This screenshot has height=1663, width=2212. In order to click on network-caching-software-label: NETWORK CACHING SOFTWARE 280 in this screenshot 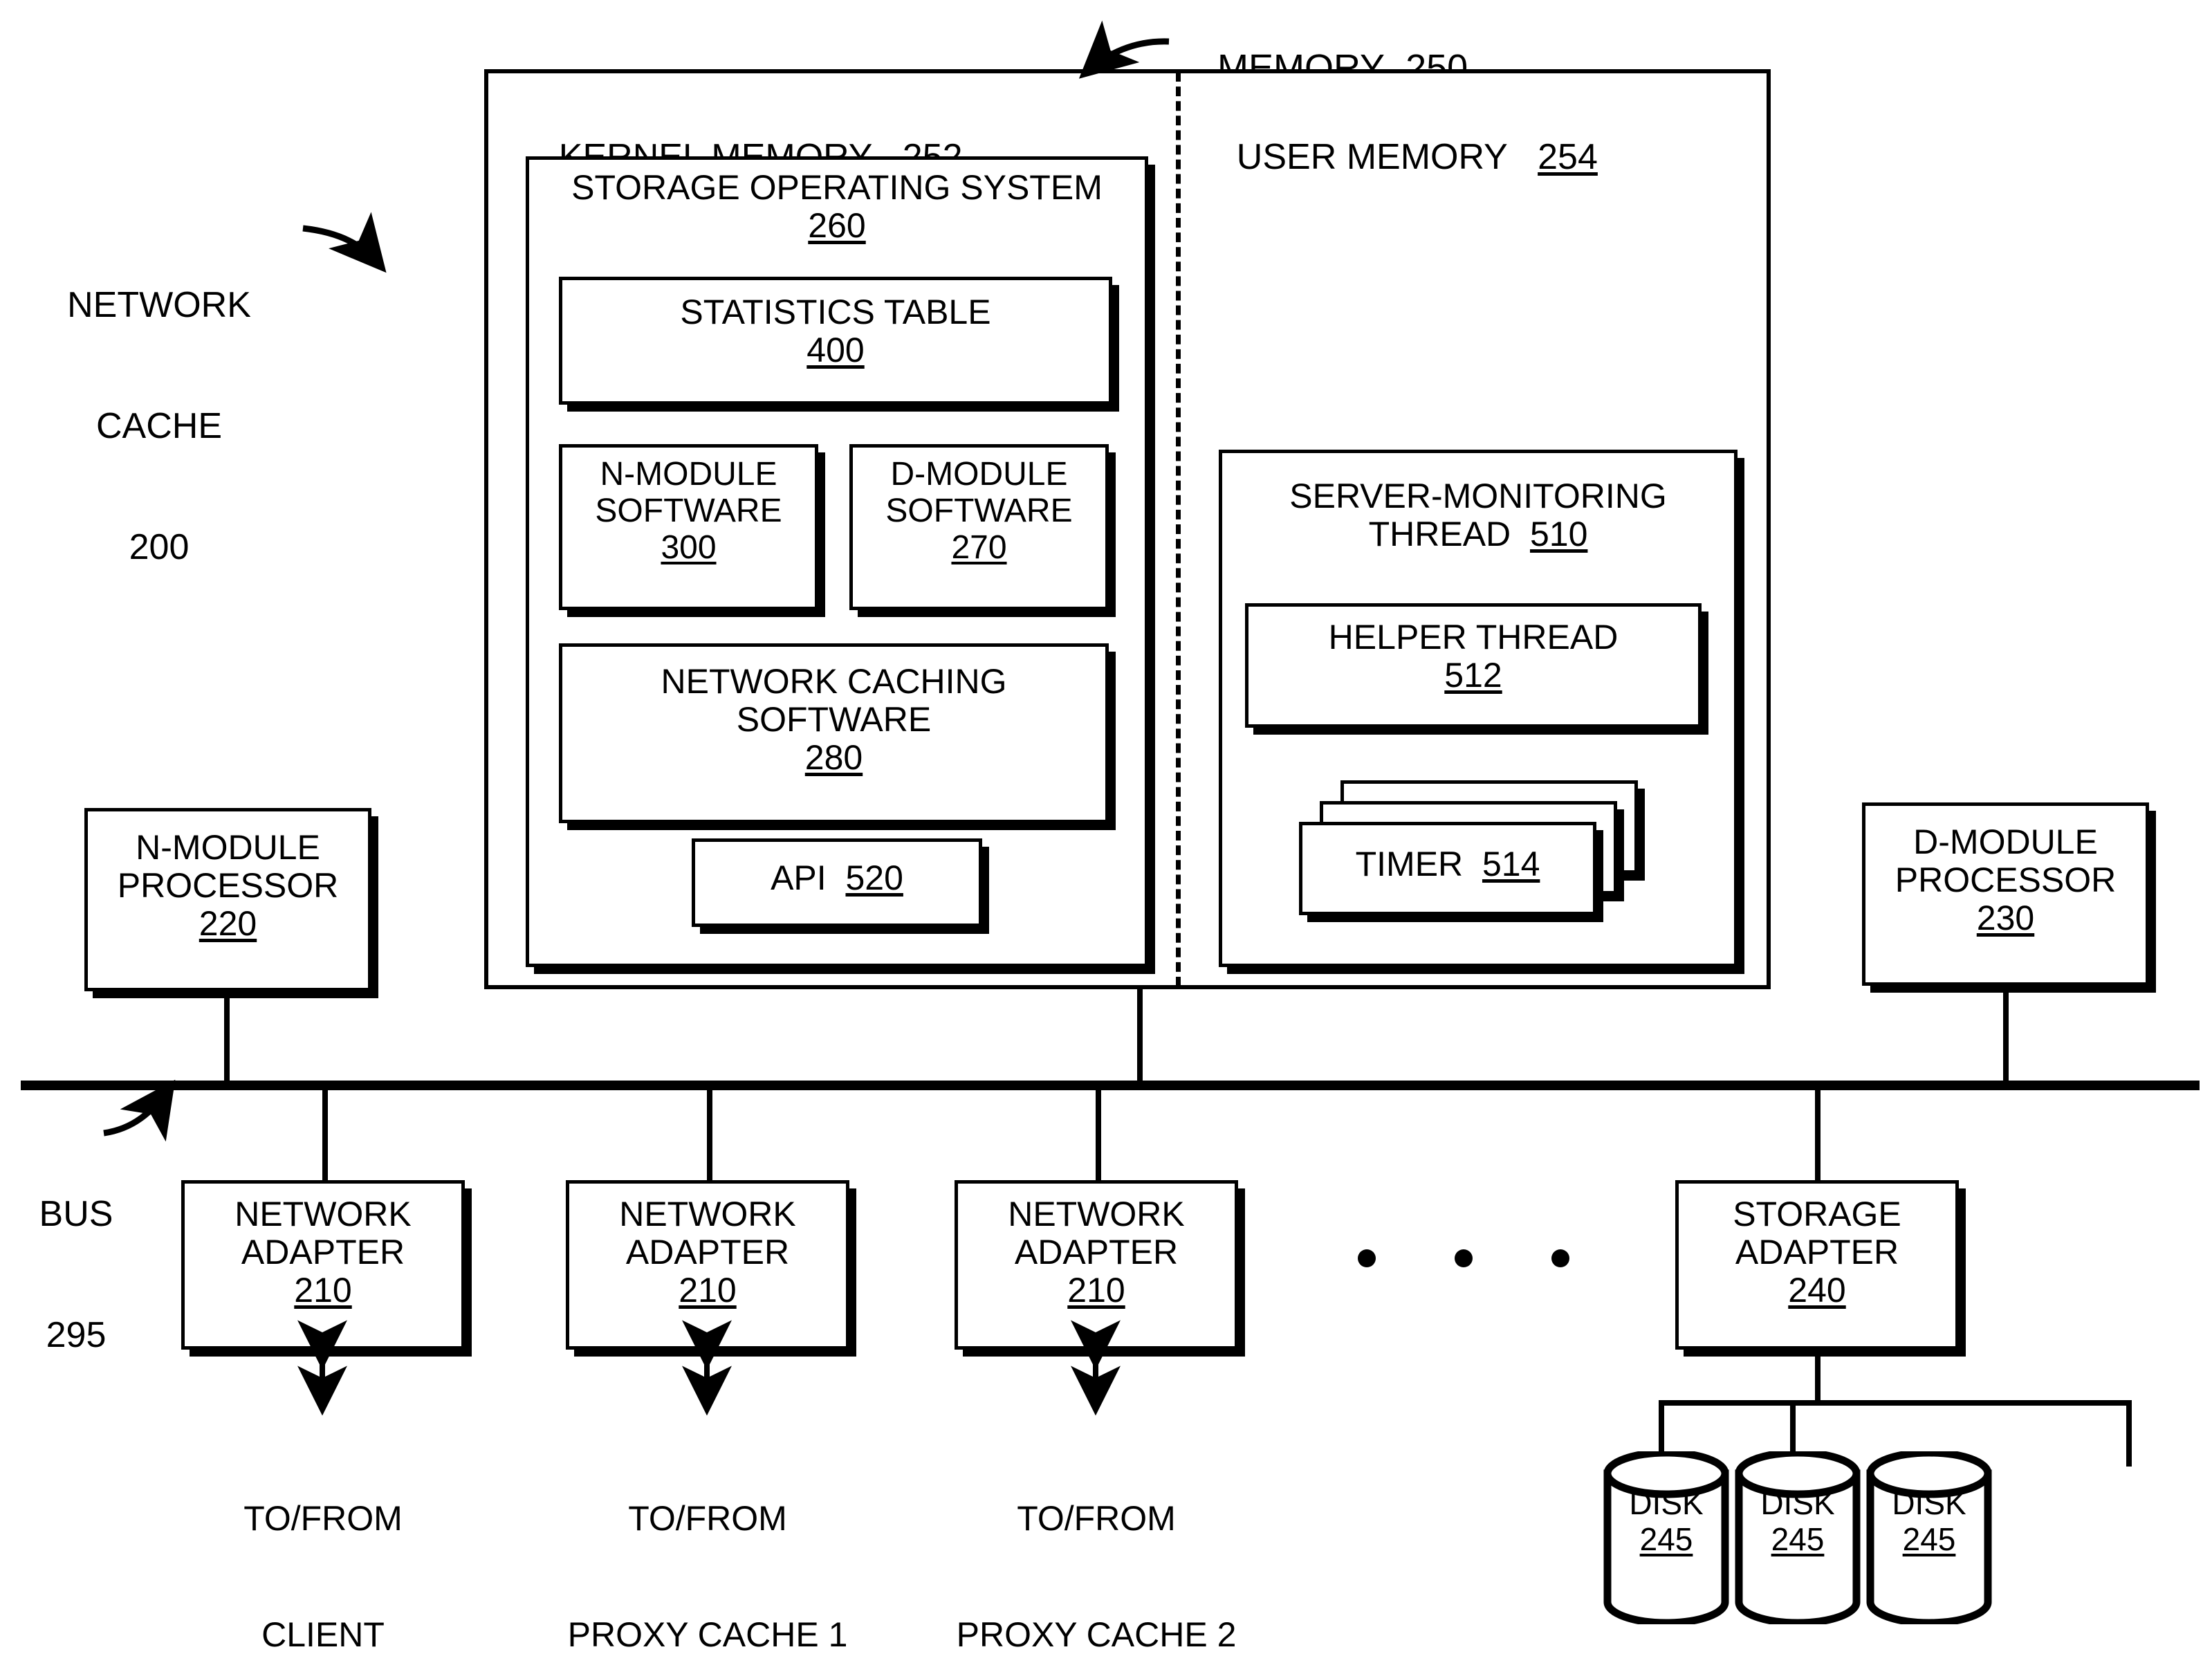, I will do `click(834, 720)`.